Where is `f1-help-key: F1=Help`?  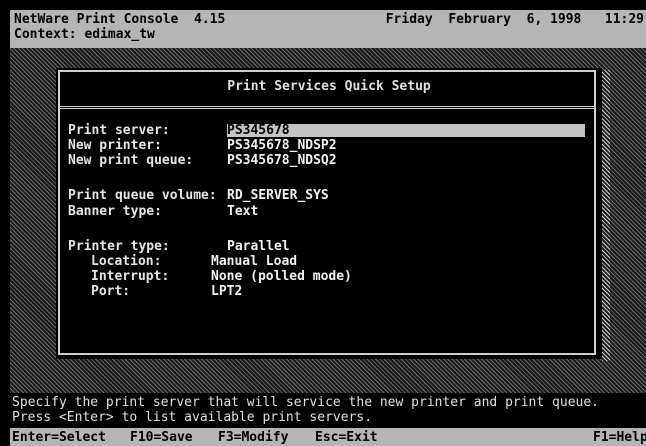 f1-help-key: F1=Help is located at coordinates (619, 437).